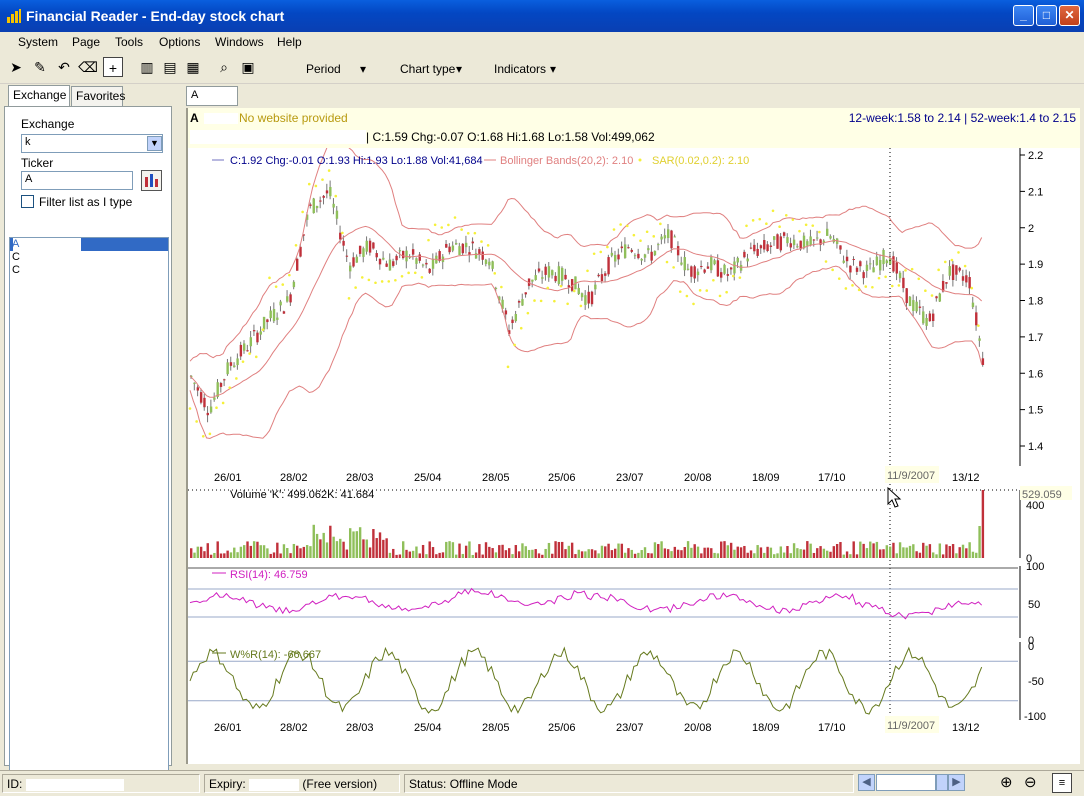 The image size is (1084, 796). What do you see at coordinates (1006, 782) in the screenshot?
I see `zoom-in-icon: ⊕` at bounding box center [1006, 782].